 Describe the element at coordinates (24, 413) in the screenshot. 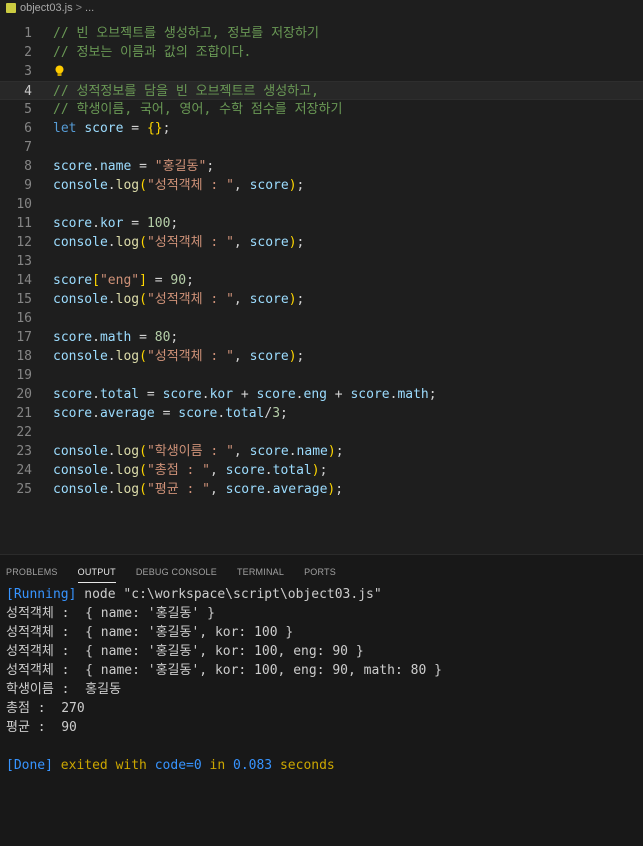

I see `line-number: 21` at that location.